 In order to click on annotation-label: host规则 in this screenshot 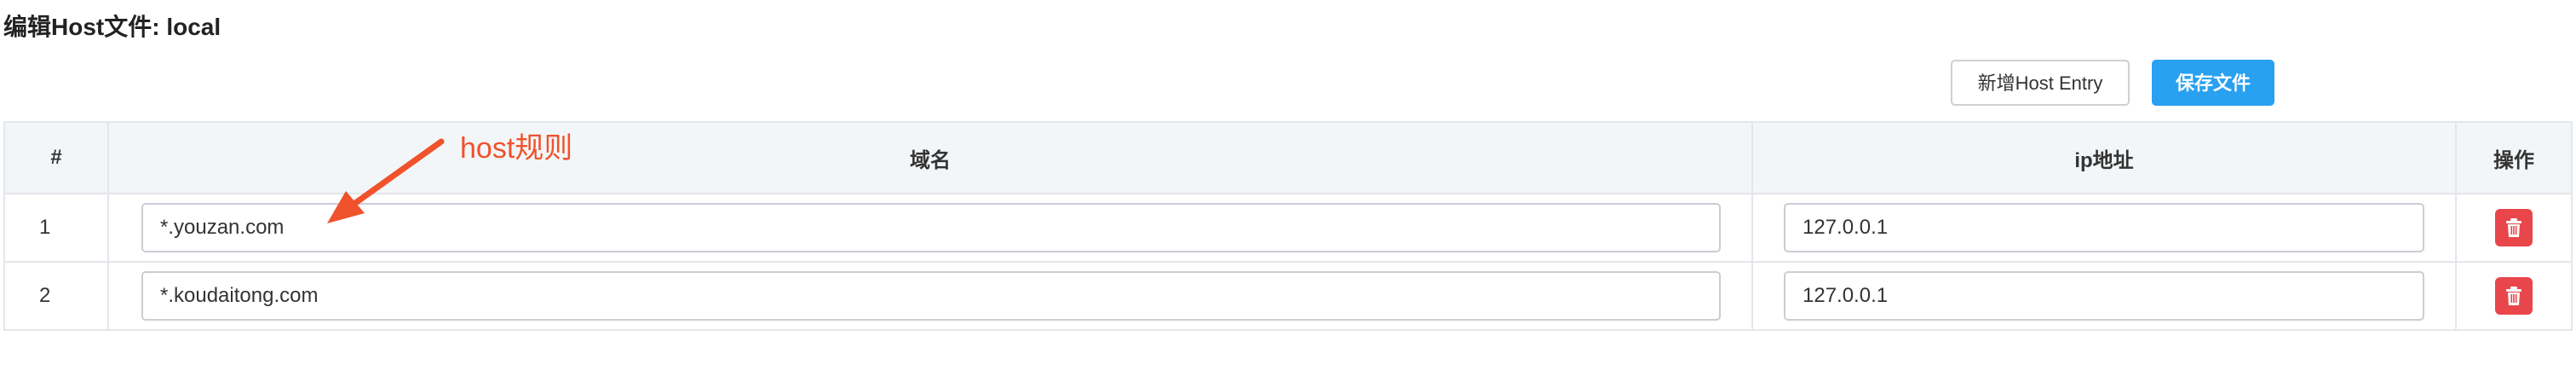, I will do `click(516, 149)`.